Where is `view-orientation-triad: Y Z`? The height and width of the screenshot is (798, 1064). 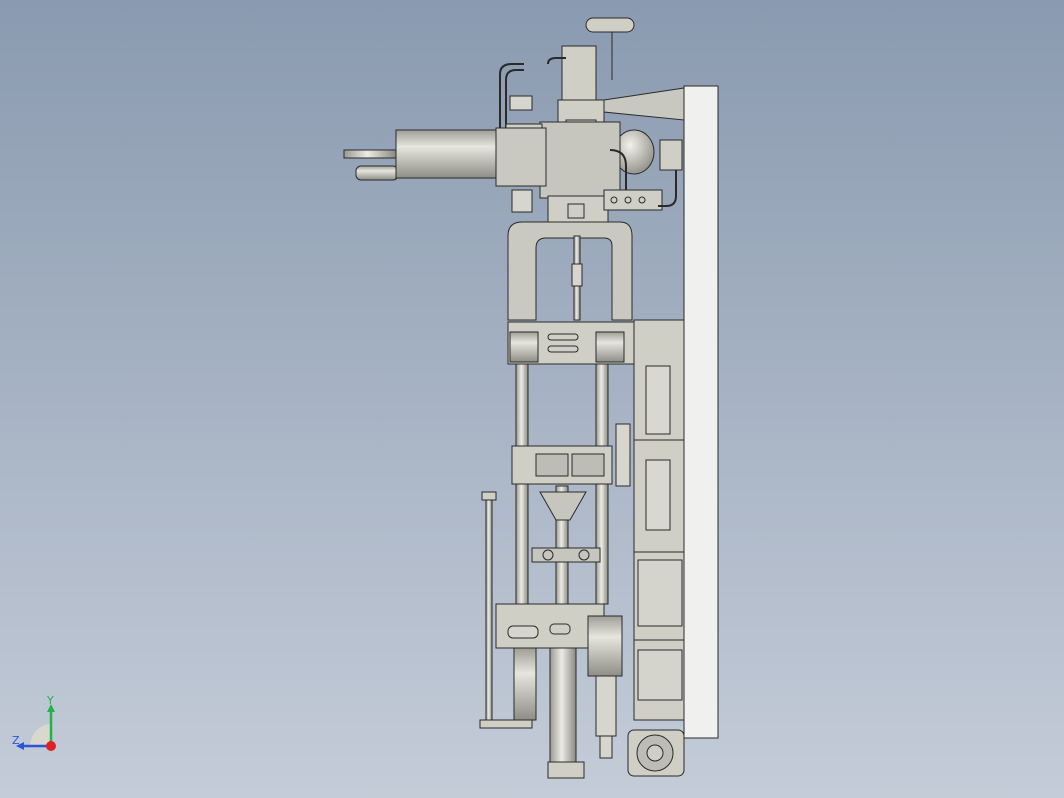
view-orientation-triad: Y Z is located at coordinates (38, 725).